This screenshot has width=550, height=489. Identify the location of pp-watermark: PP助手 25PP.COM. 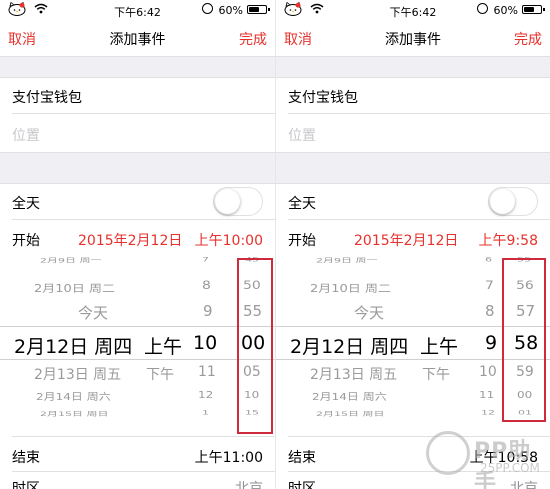
(486, 457).